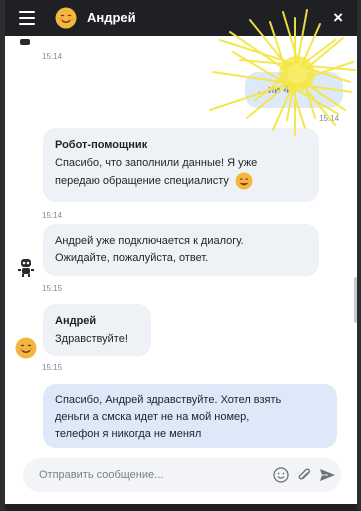 This screenshot has height=511, width=361. Describe the element at coordinates (338, 17) in the screenshot. I see `close-icon: ×` at that location.